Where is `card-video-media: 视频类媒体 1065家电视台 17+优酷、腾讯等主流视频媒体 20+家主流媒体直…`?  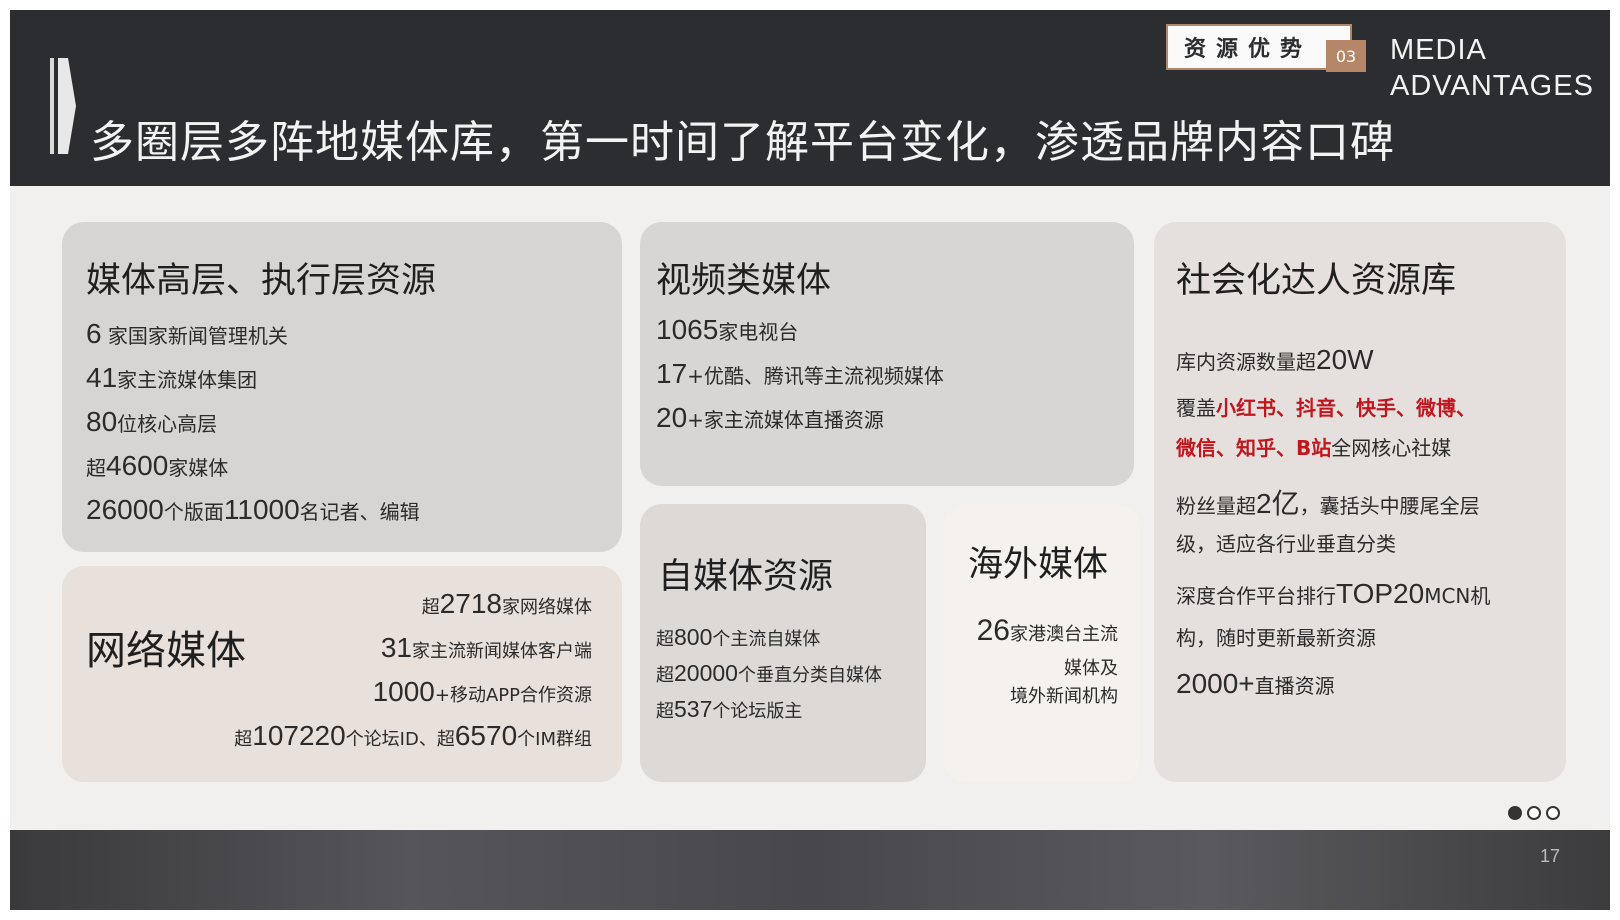
card-video-media: 视频类媒体 1065家电视台 17+优酷、腾讯等主流视频媒体 20+家主流媒体直… is located at coordinates (887, 354).